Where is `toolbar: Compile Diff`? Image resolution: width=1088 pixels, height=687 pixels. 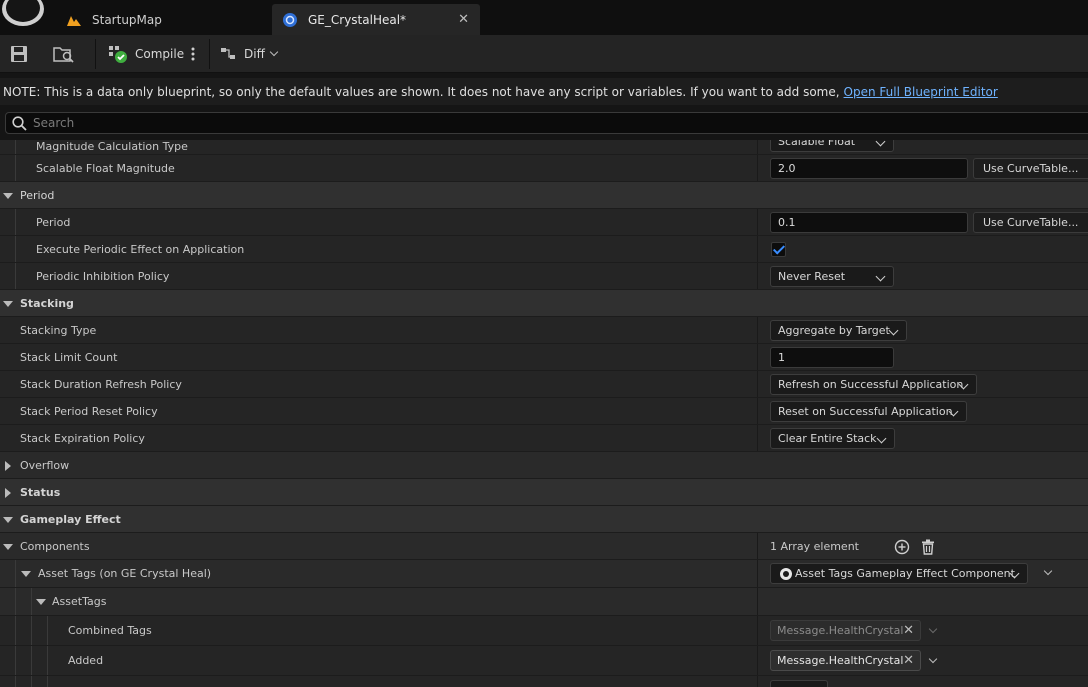 toolbar: Compile Diff is located at coordinates (544, 54).